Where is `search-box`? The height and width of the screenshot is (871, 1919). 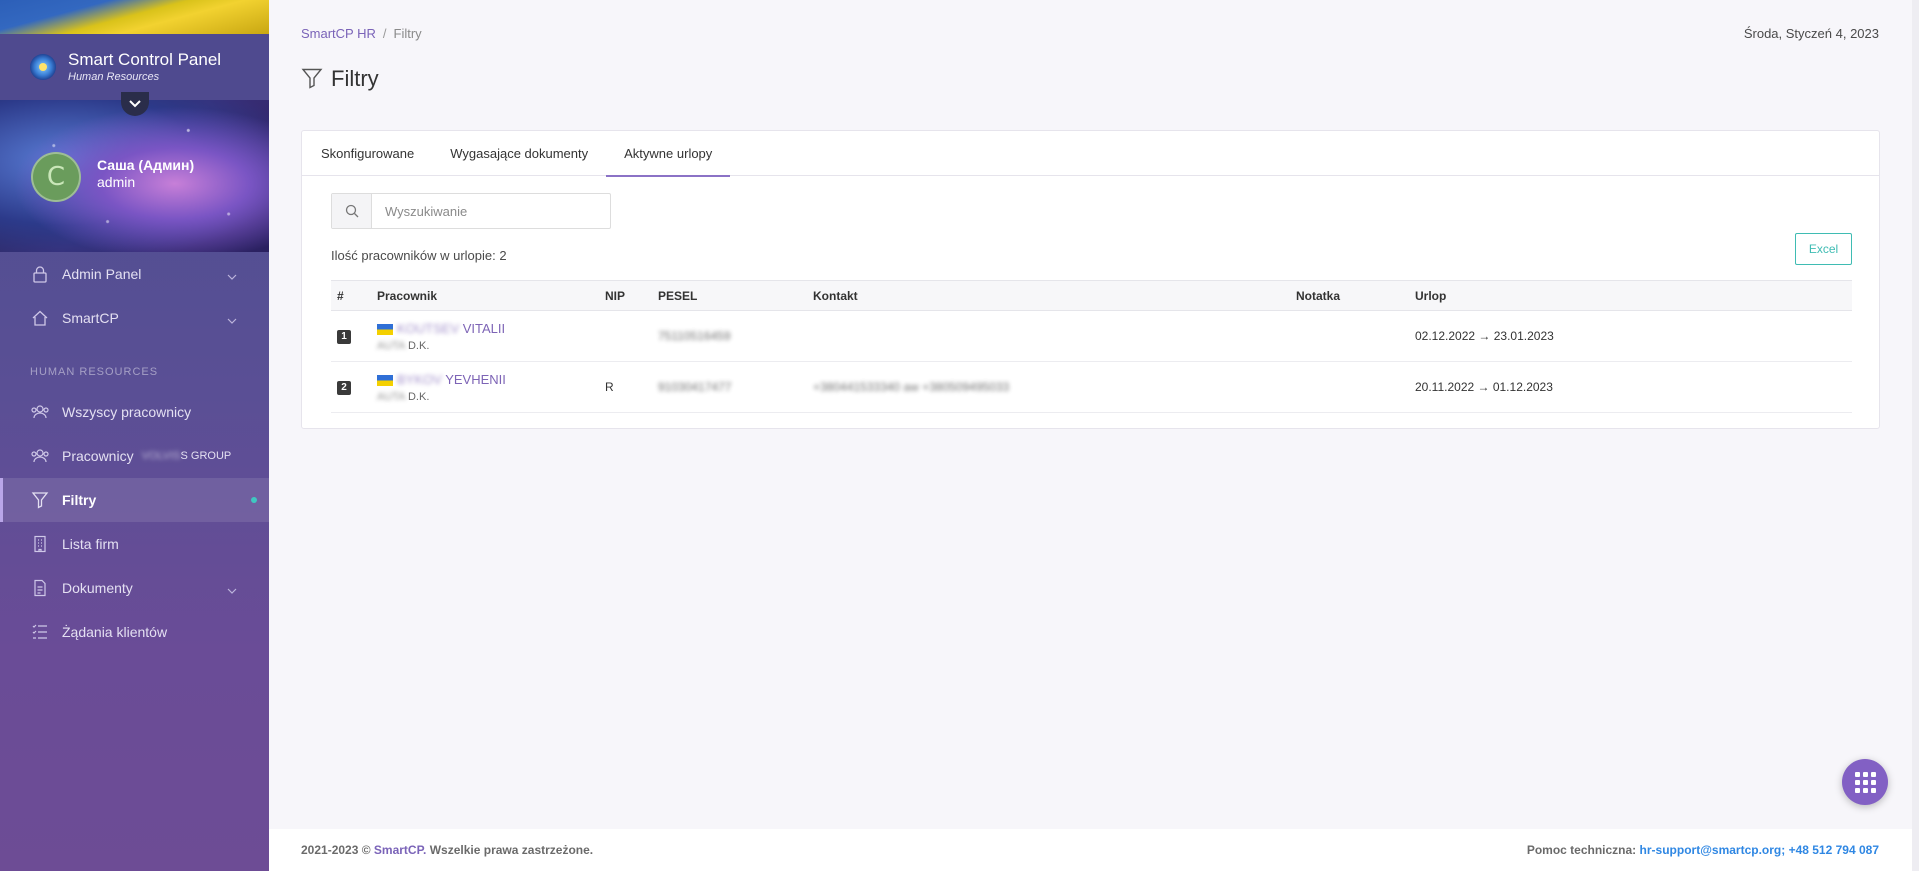
search-box is located at coordinates (471, 211).